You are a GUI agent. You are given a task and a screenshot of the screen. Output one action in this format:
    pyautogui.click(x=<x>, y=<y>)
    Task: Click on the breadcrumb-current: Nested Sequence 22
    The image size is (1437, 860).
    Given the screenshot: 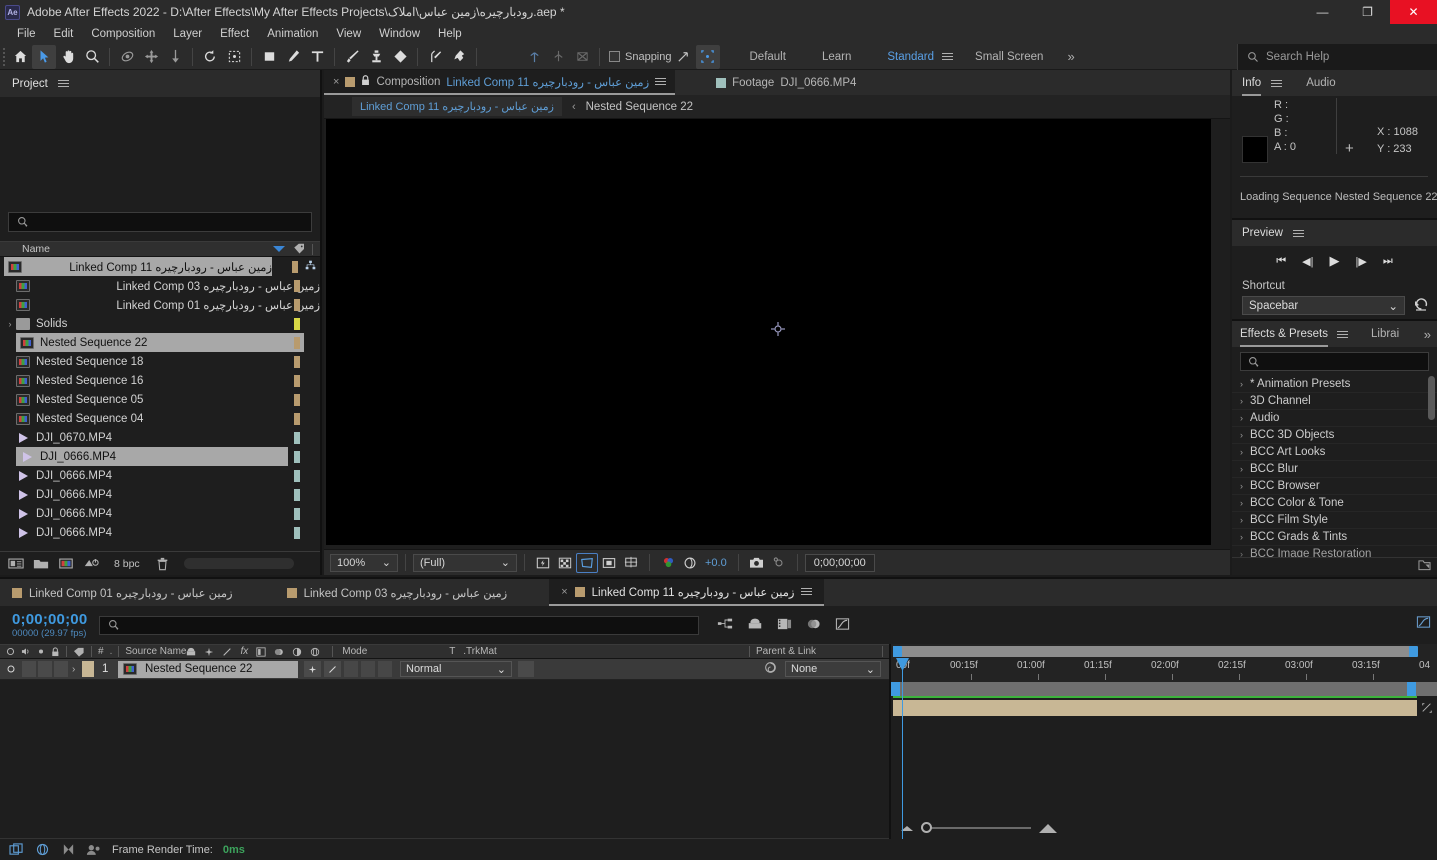 What is the action you would take?
    pyautogui.click(x=639, y=107)
    